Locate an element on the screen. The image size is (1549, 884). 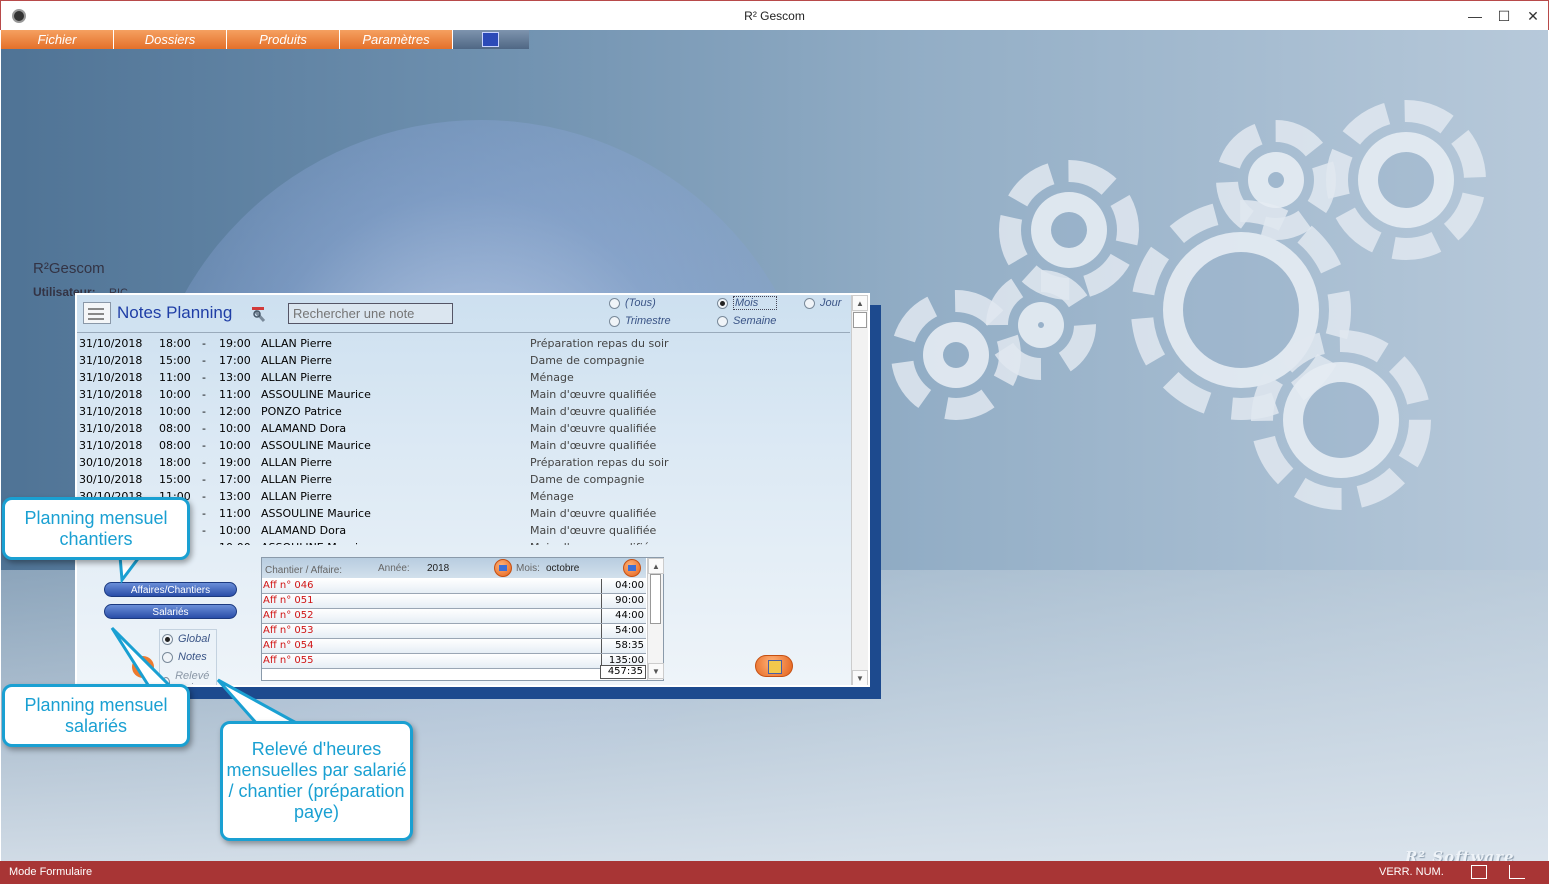
minimize-button: — is located at coordinates (1475, 16).